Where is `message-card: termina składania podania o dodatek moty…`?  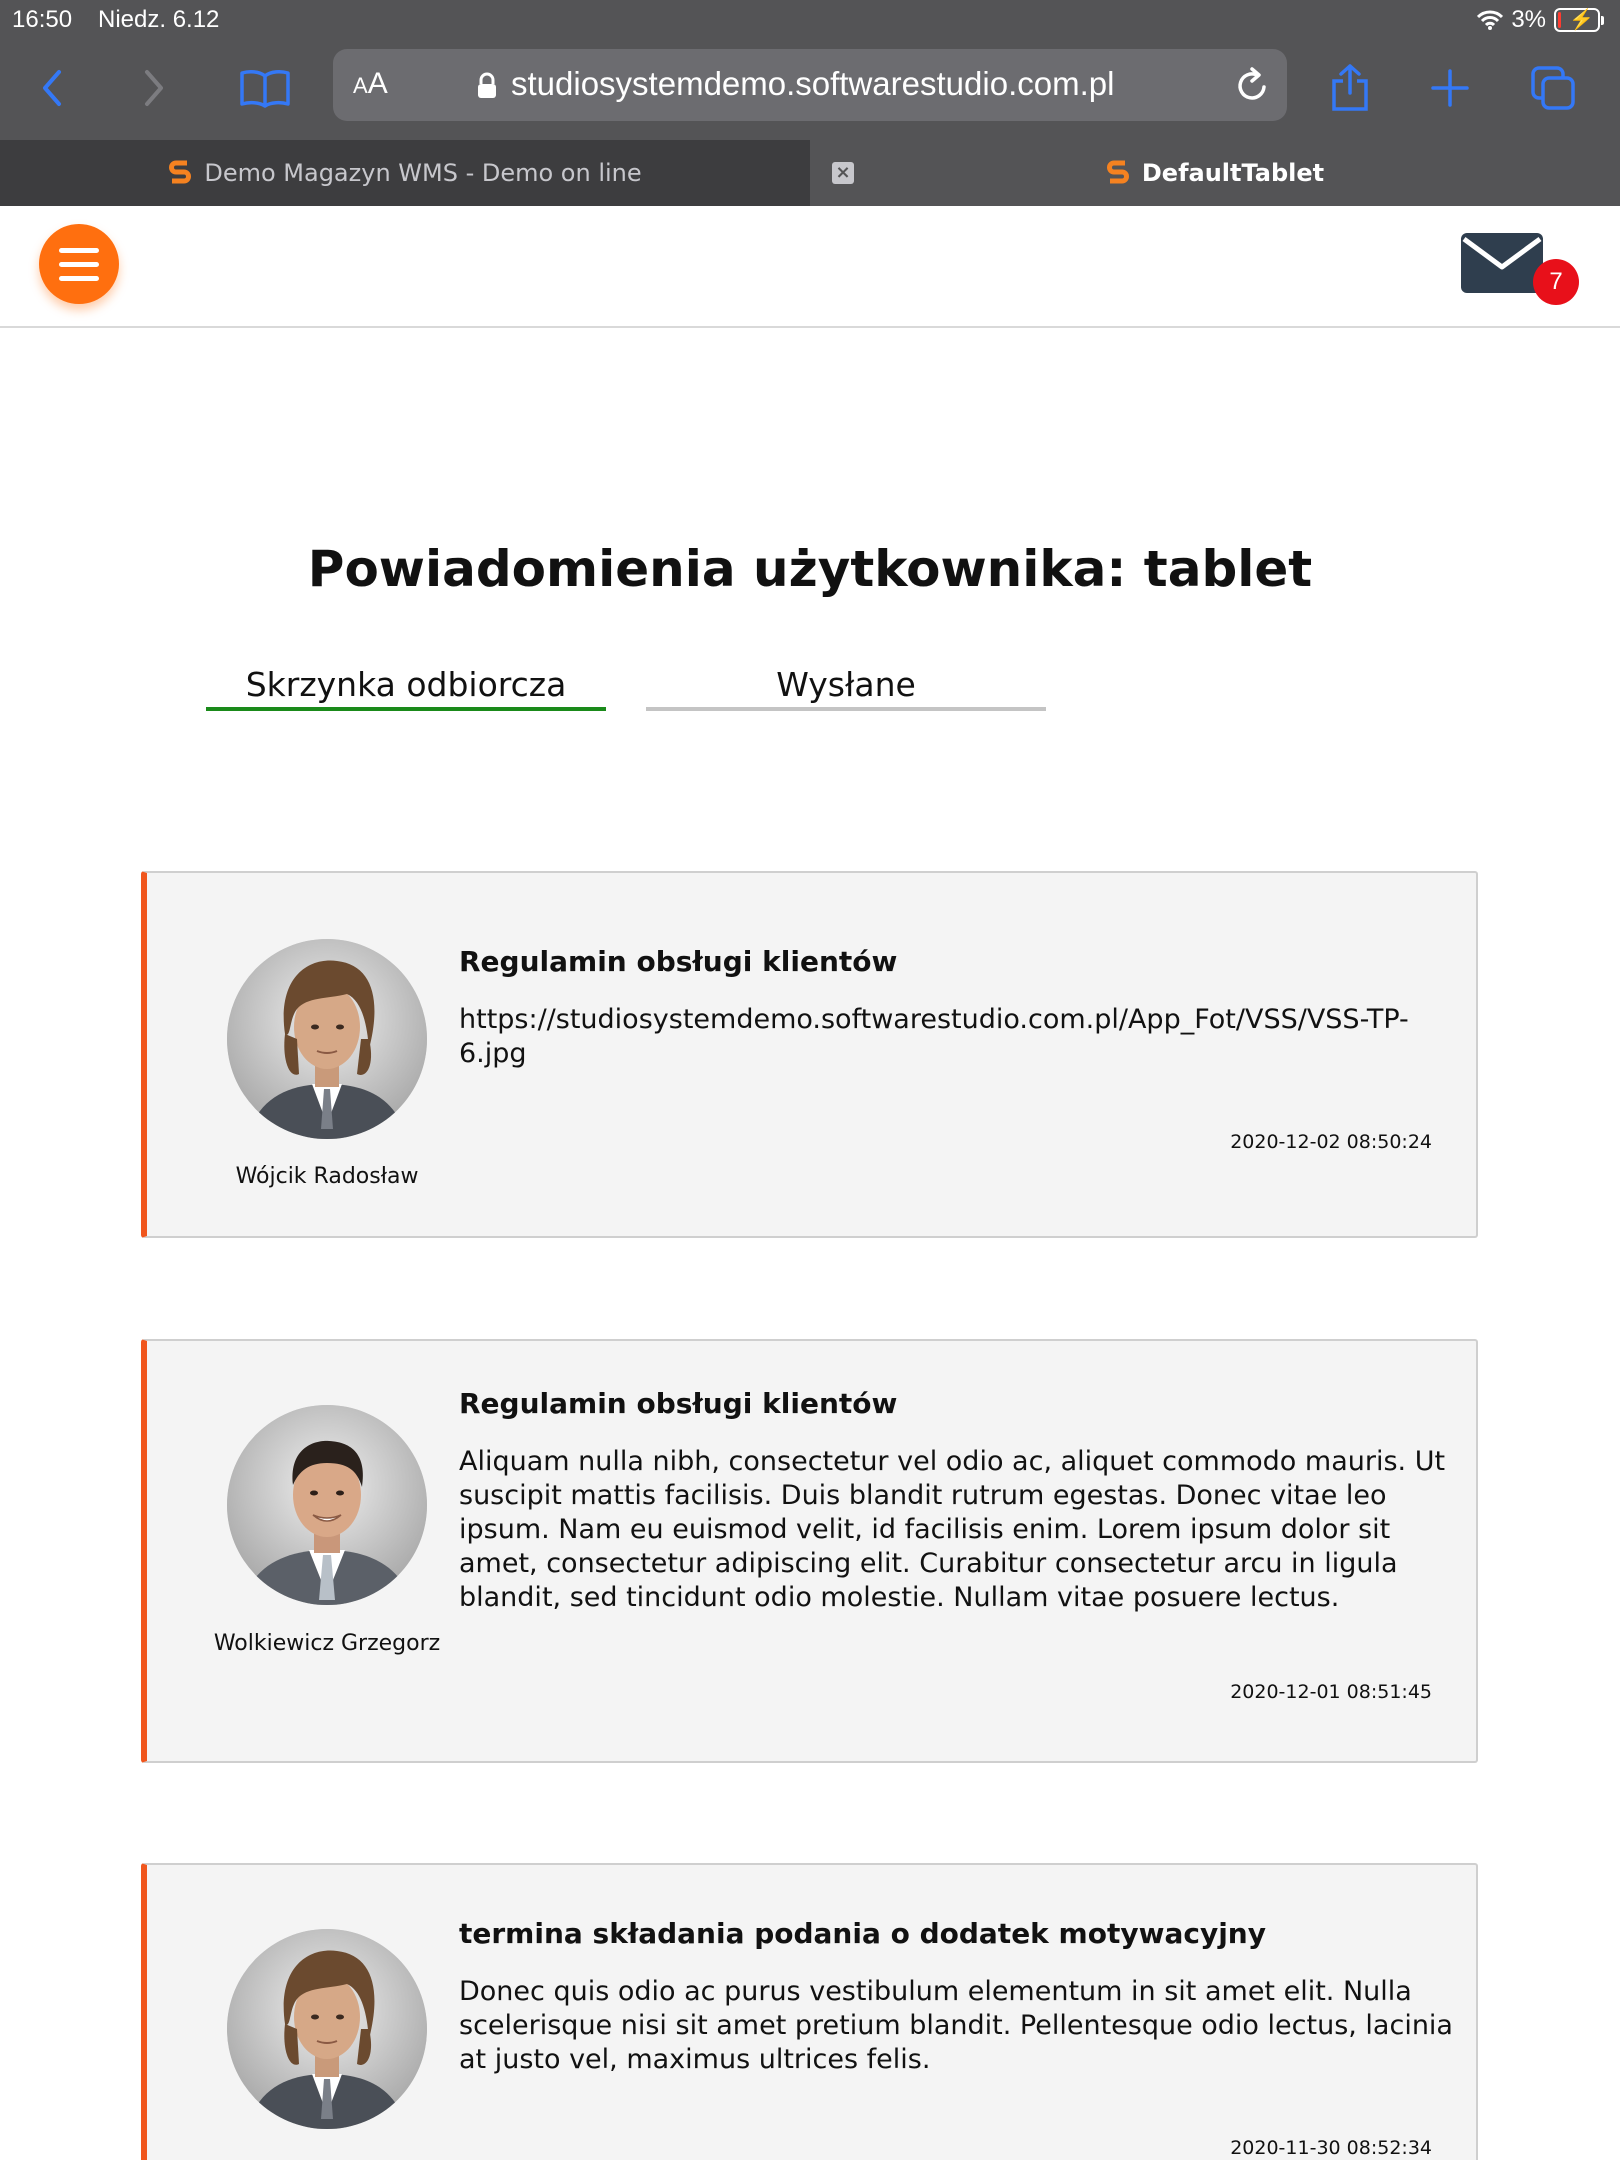
message-card: termina składania podania o dodatek moty… is located at coordinates (809, 2011).